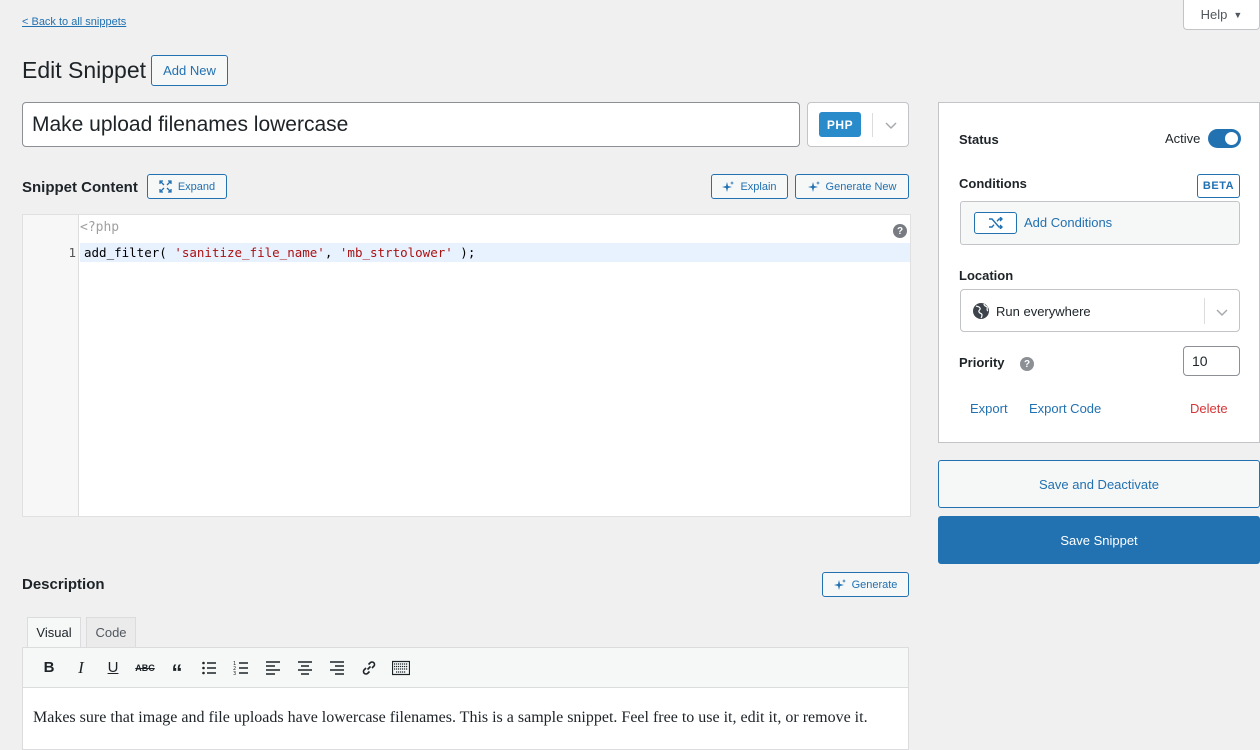 This screenshot has height=750, width=1260. I want to click on caret-down-icon: ▼, so click(1238, 14).